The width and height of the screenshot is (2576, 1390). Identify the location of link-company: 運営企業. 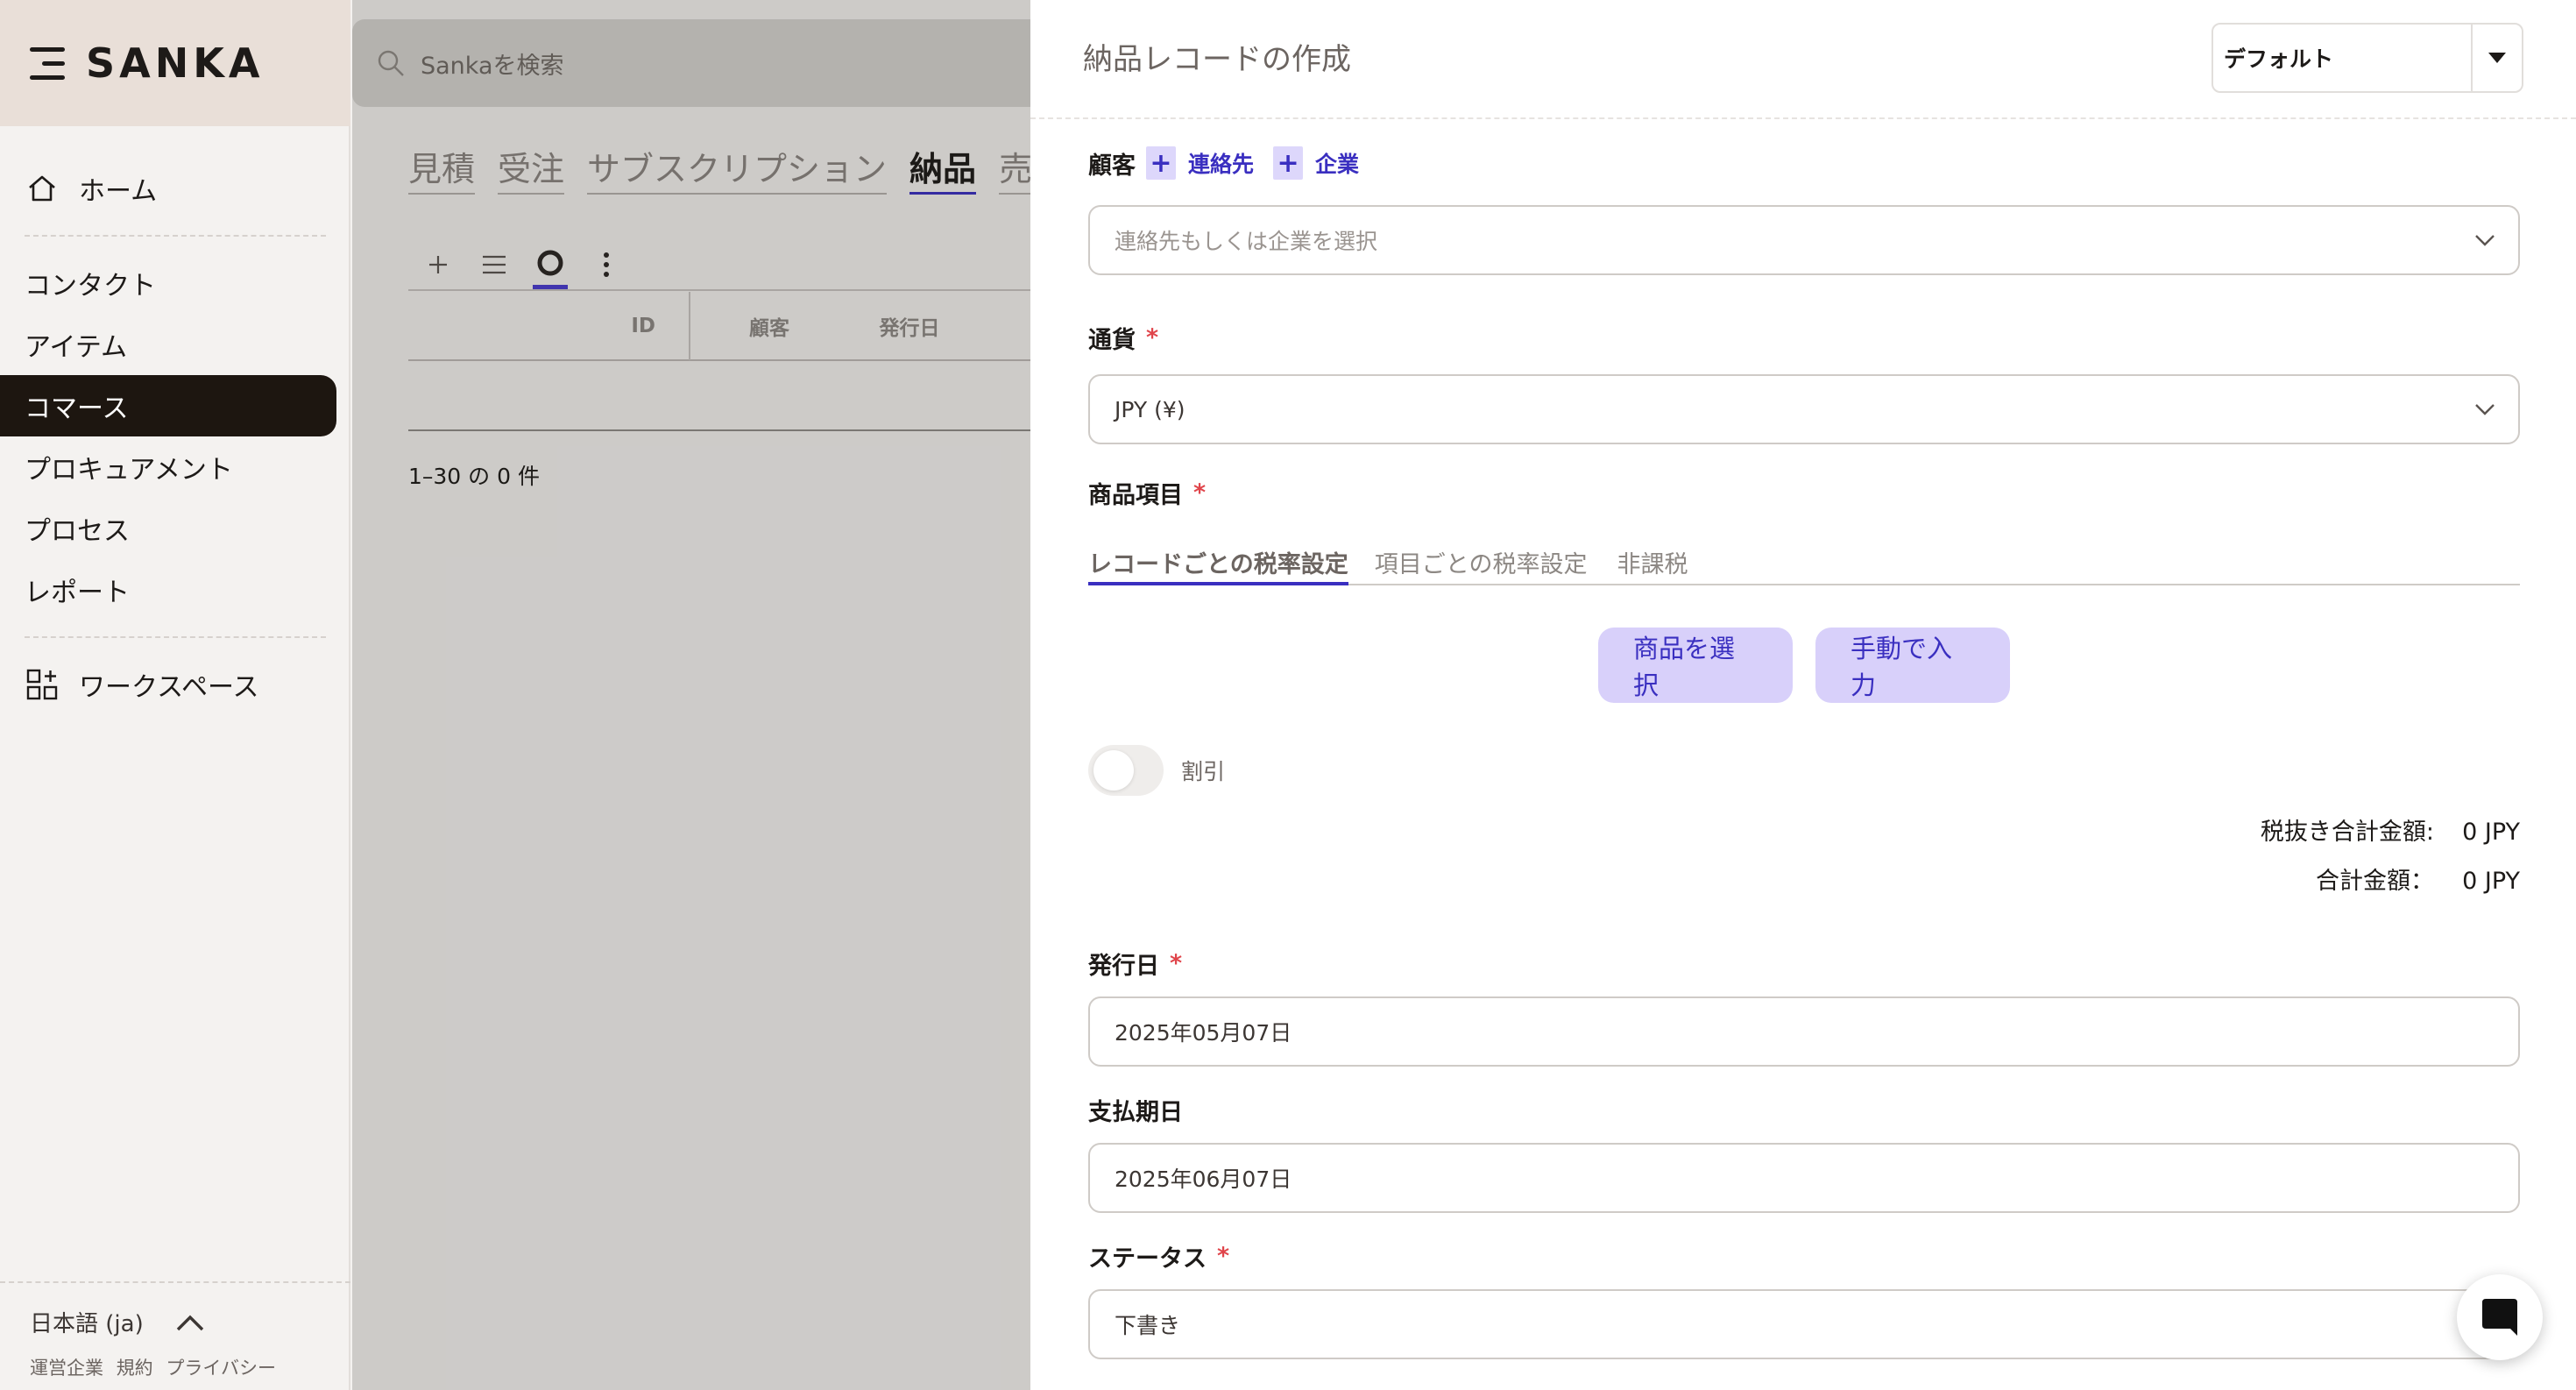
(66, 1368).